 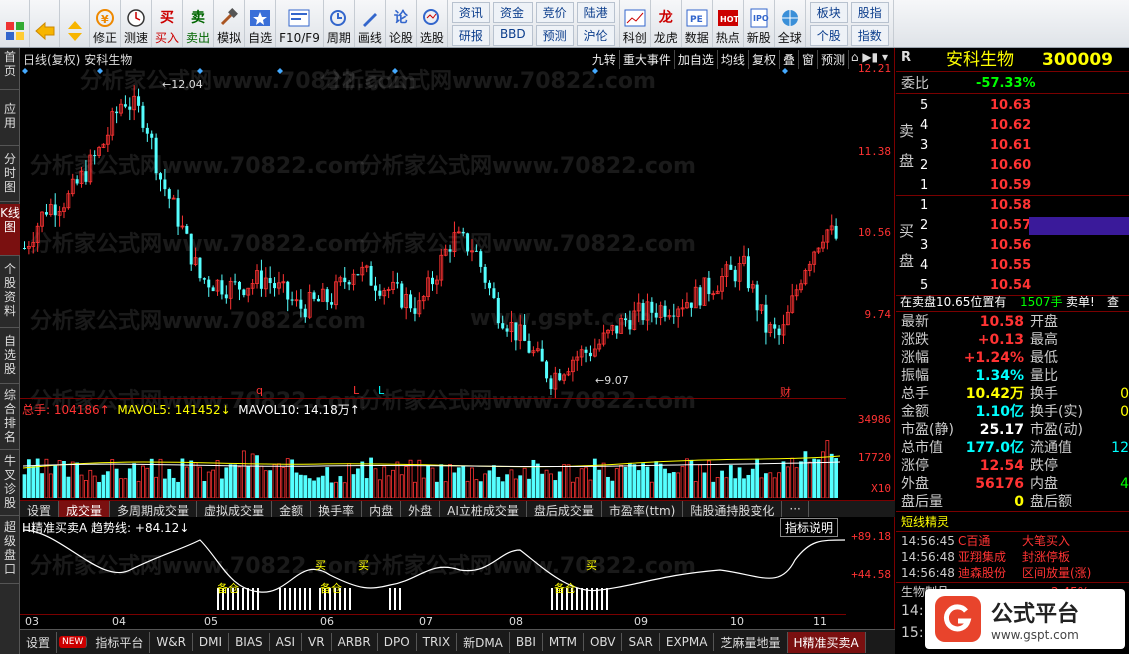 What do you see at coordinates (230, 23) in the screenshot?
I see `simulate-button: 模拟` at bounding box center [230, 23].